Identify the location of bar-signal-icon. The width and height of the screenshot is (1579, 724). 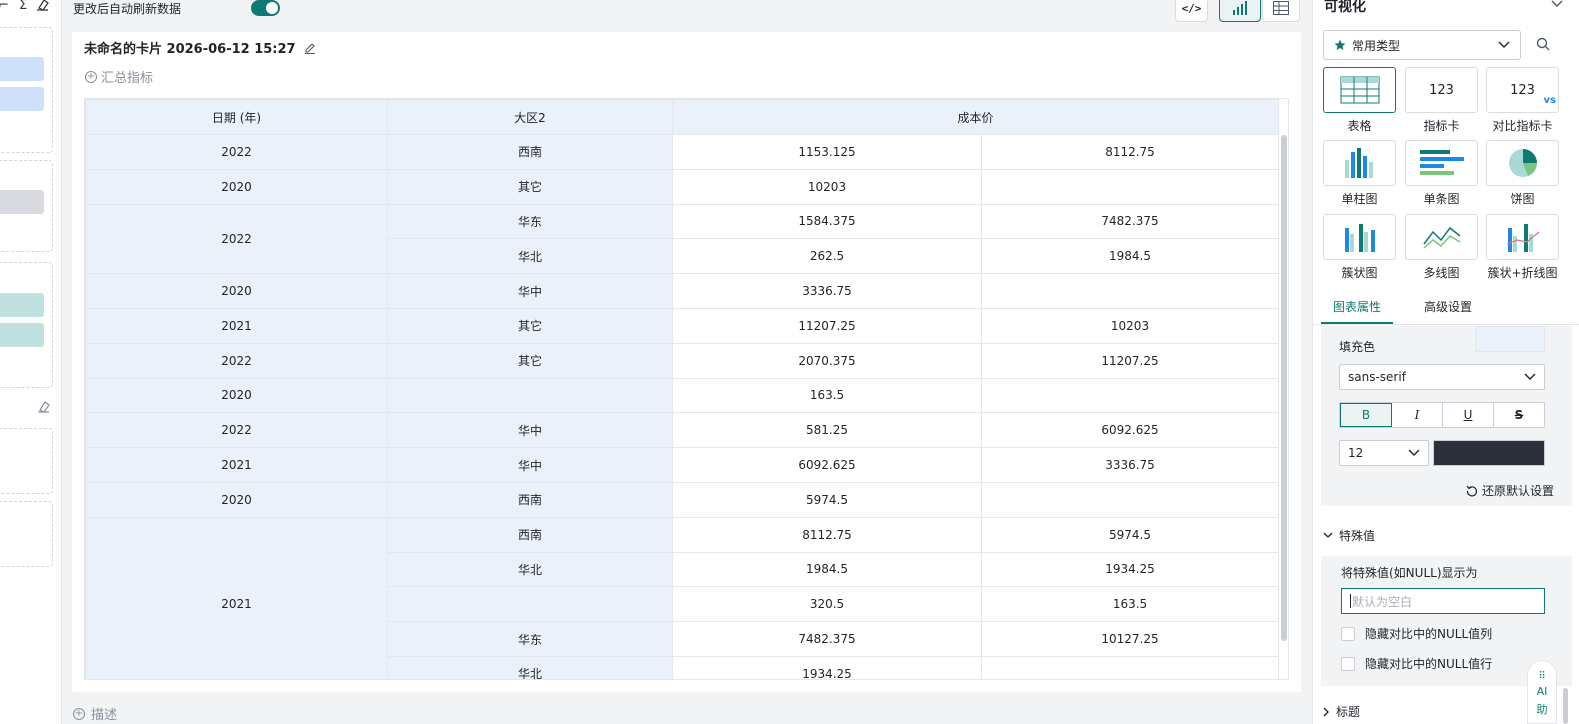
(1240, 8).